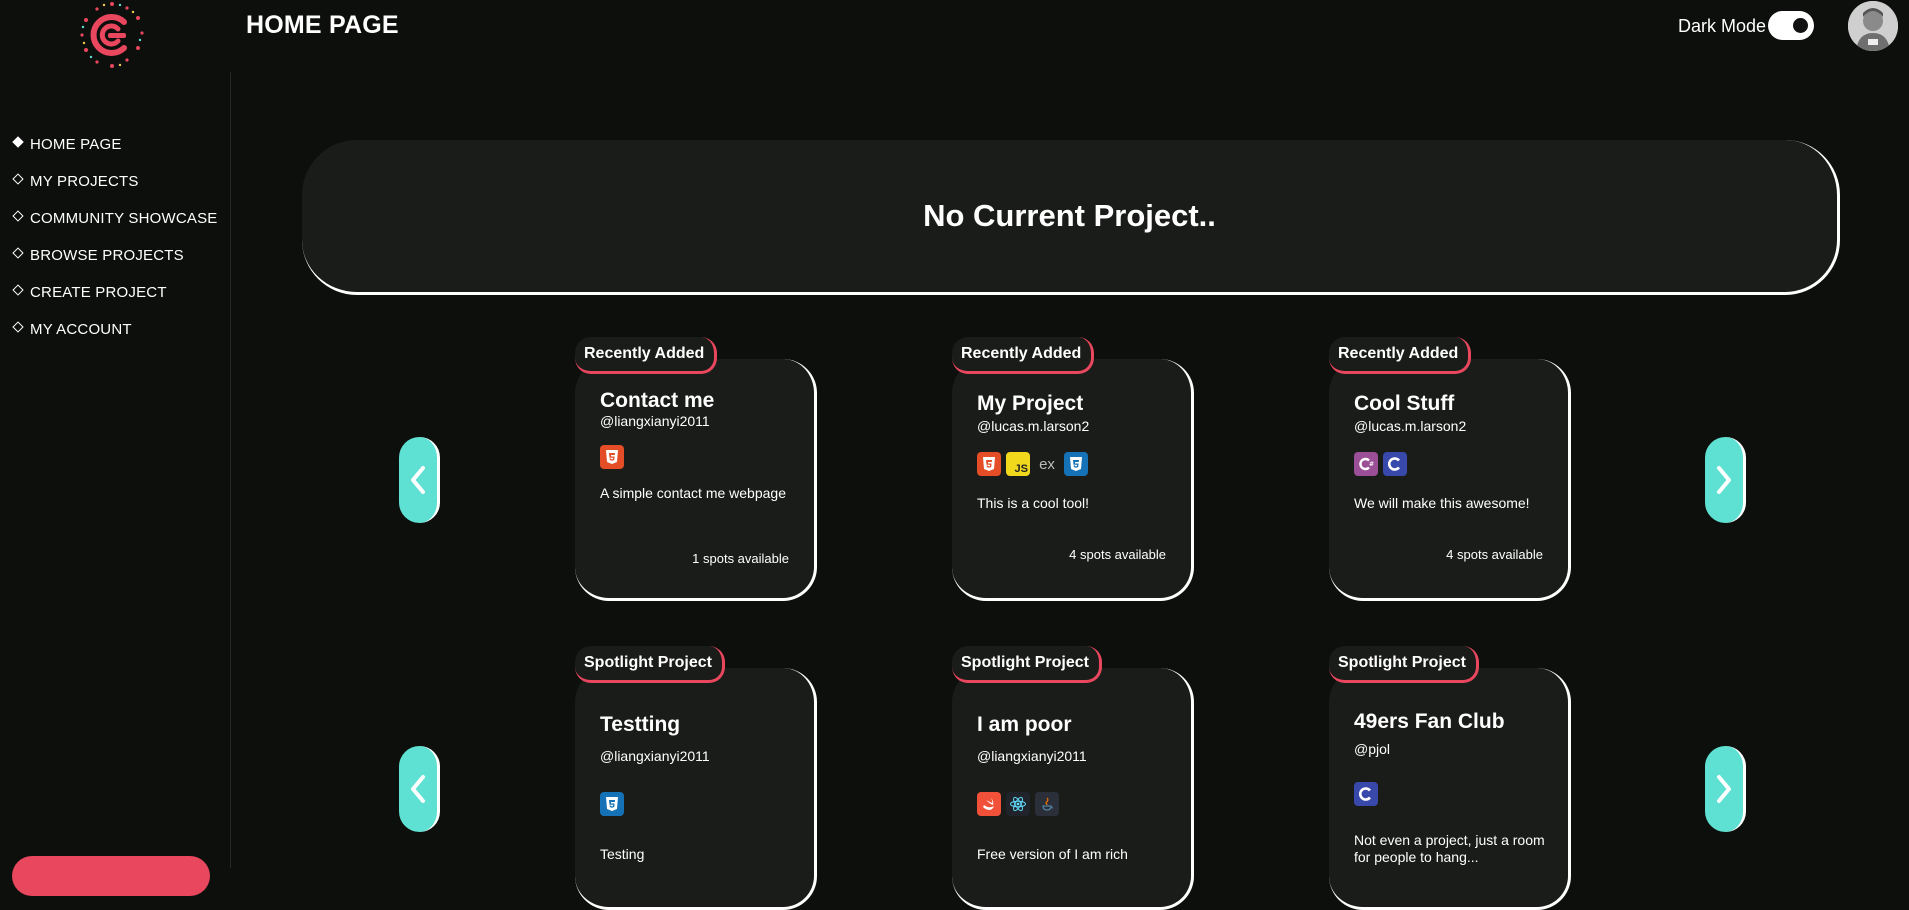  Describe the element at coordinates (84, 181) in the screenshot. I see `sidebar-item-label: MY PROJECTS` at that location.